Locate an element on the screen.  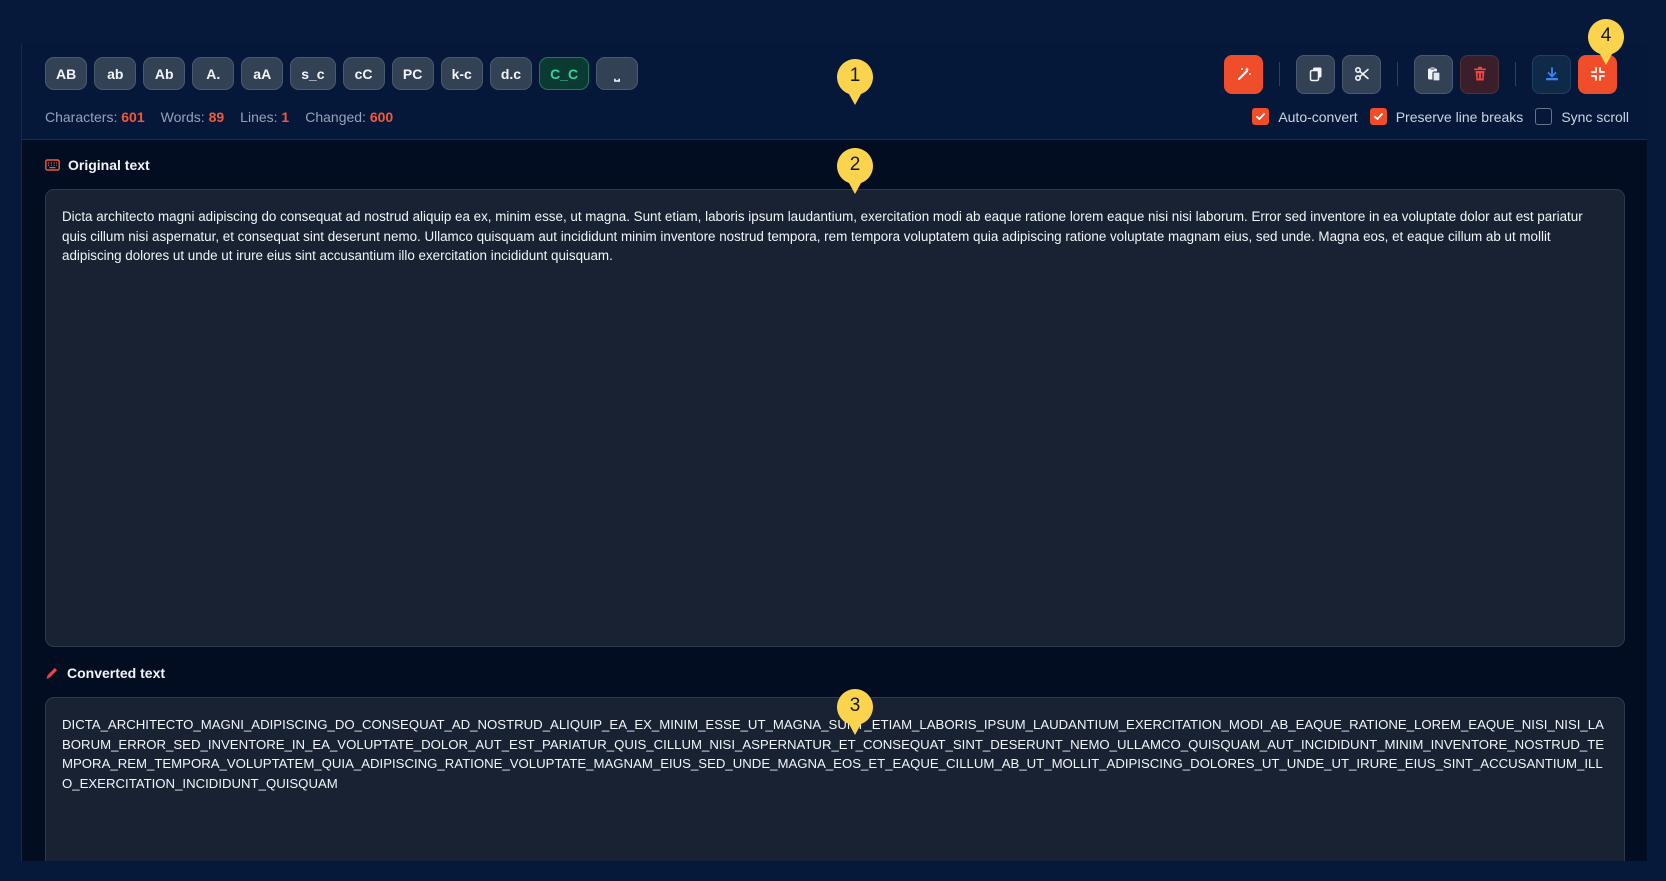
cut-icon is located at coordinates (1361, 74).